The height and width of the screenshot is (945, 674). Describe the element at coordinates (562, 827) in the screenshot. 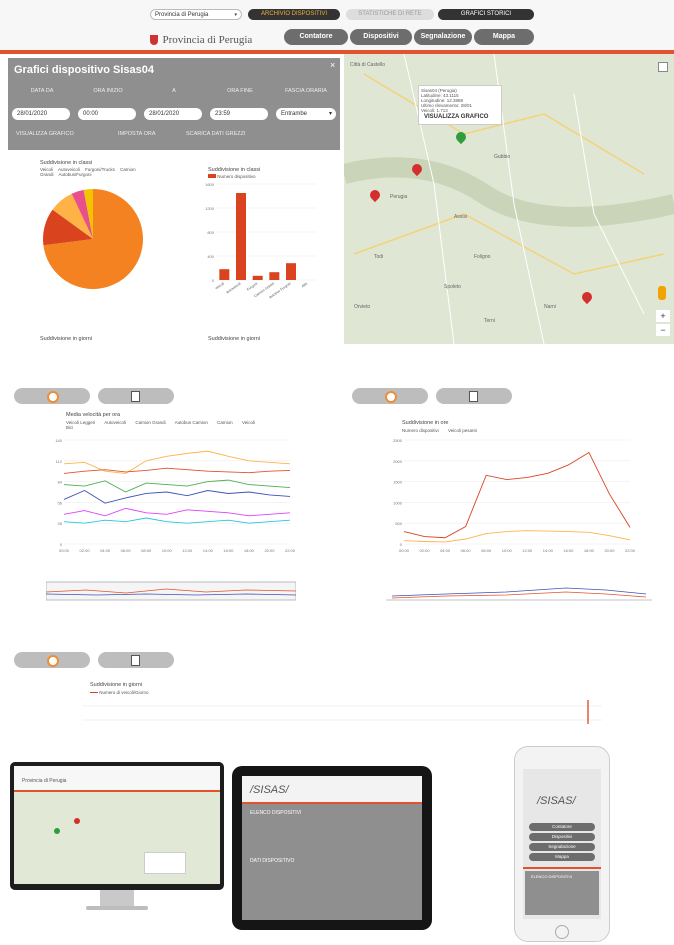

I see `phone-menu-item: Contatore` at that location.